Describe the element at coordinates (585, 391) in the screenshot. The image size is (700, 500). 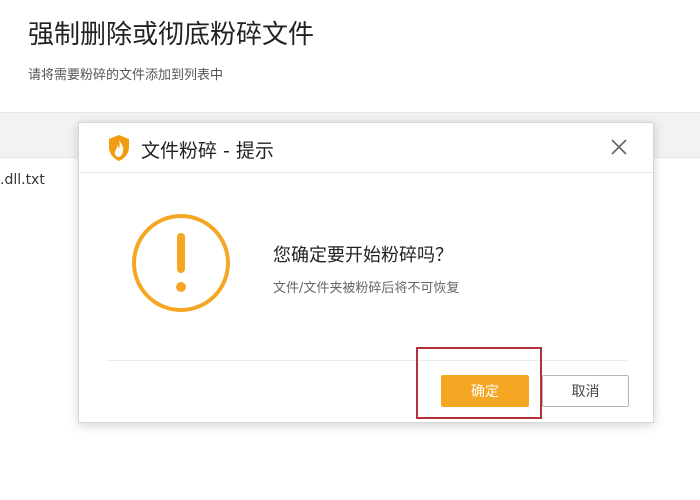
I see `cancel-button: 取消` at that location.